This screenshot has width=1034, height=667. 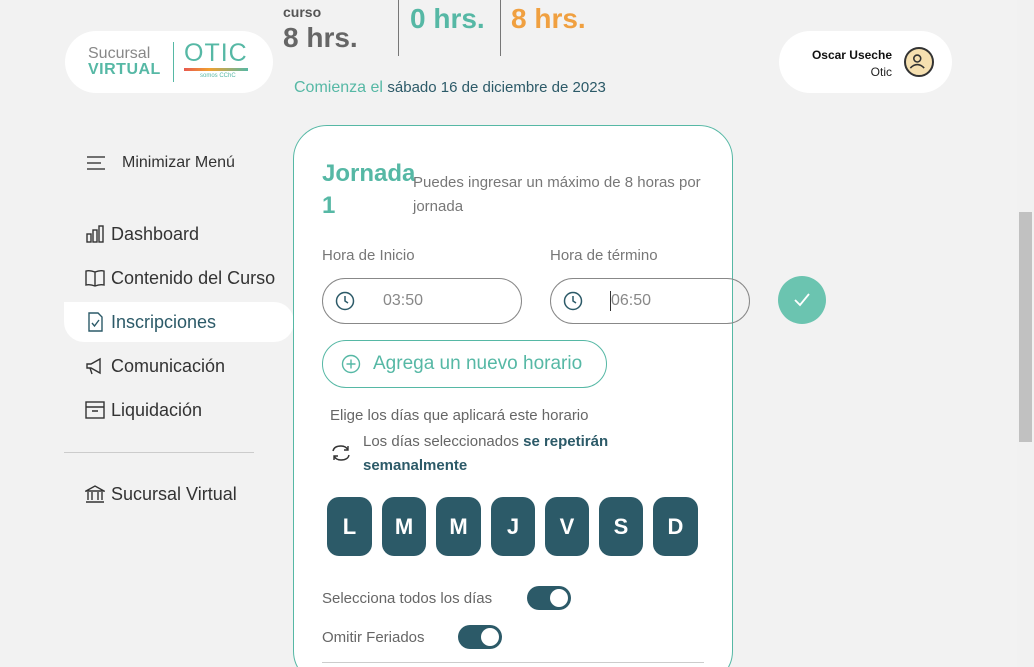 What do you see at coordinates (447, 18) in the screenshot?
I see `stat-value-2: 0 hrs.` at bounding box center [447, 18].